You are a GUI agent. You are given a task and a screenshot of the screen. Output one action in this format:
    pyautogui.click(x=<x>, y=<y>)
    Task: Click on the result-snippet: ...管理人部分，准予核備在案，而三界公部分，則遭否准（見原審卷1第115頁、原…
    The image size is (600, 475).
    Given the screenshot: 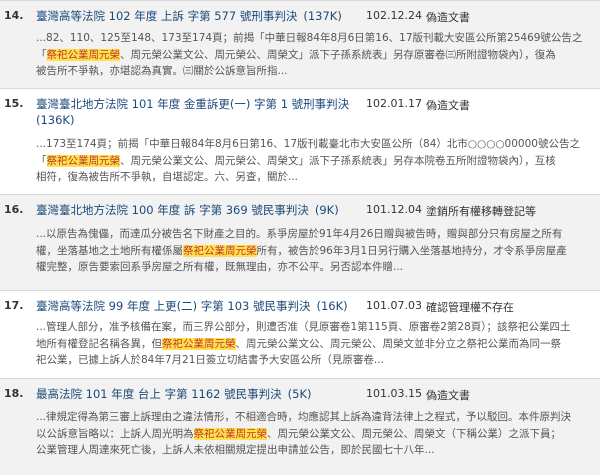 What is the action you would take?
    pyautogui.click(x=313, y=344)
    